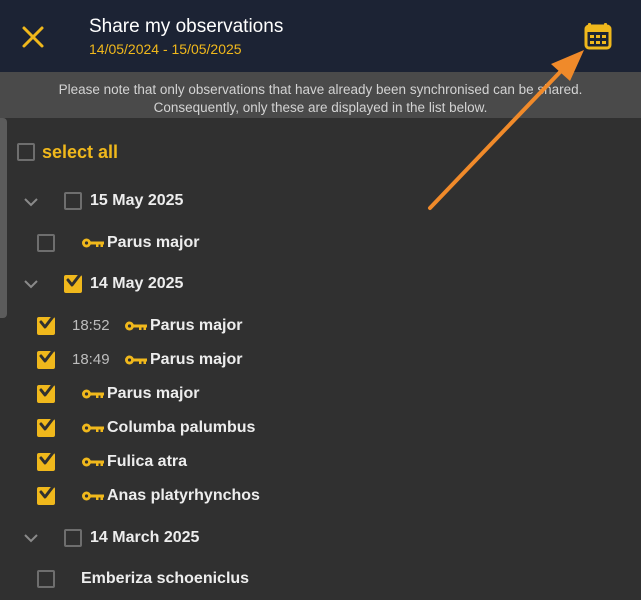 This screenshot has height=600, width=641. Describe the element at coordinates (137, 200) in the screenshot. I see `group-date: 15 May 2025` at that location.